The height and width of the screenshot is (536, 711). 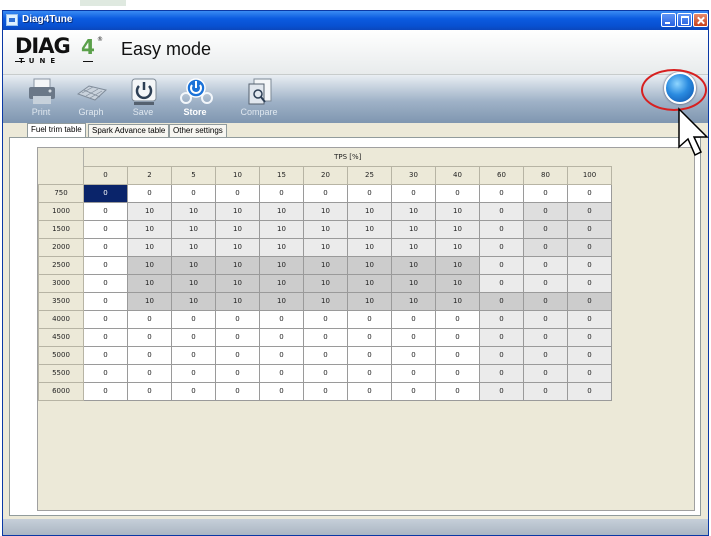 I want to click on tab-other-settings: Other settings, so click(x=198, y=130).